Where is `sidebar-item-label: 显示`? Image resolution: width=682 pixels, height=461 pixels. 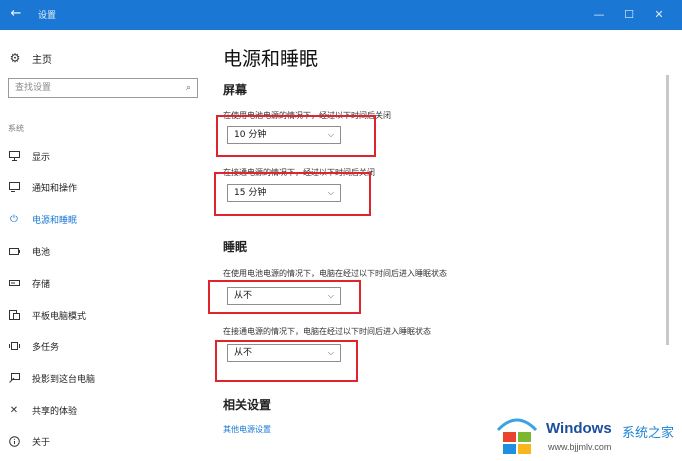 sidebar-item-label: 显示 is located at coordinates (41, 157).